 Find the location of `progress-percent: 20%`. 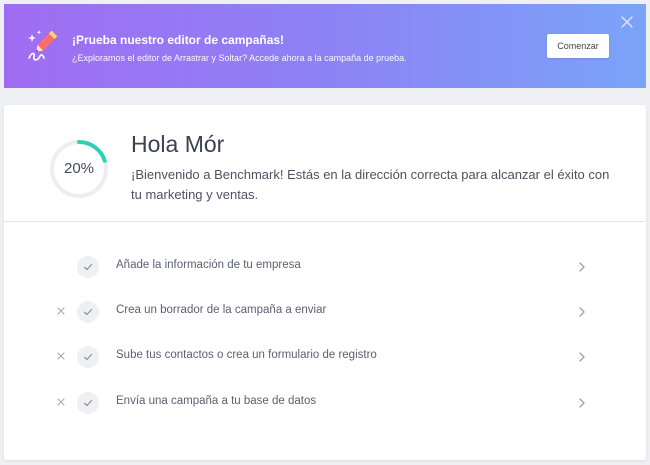

progress-percent: 20% is located at coordinates (79, 168).